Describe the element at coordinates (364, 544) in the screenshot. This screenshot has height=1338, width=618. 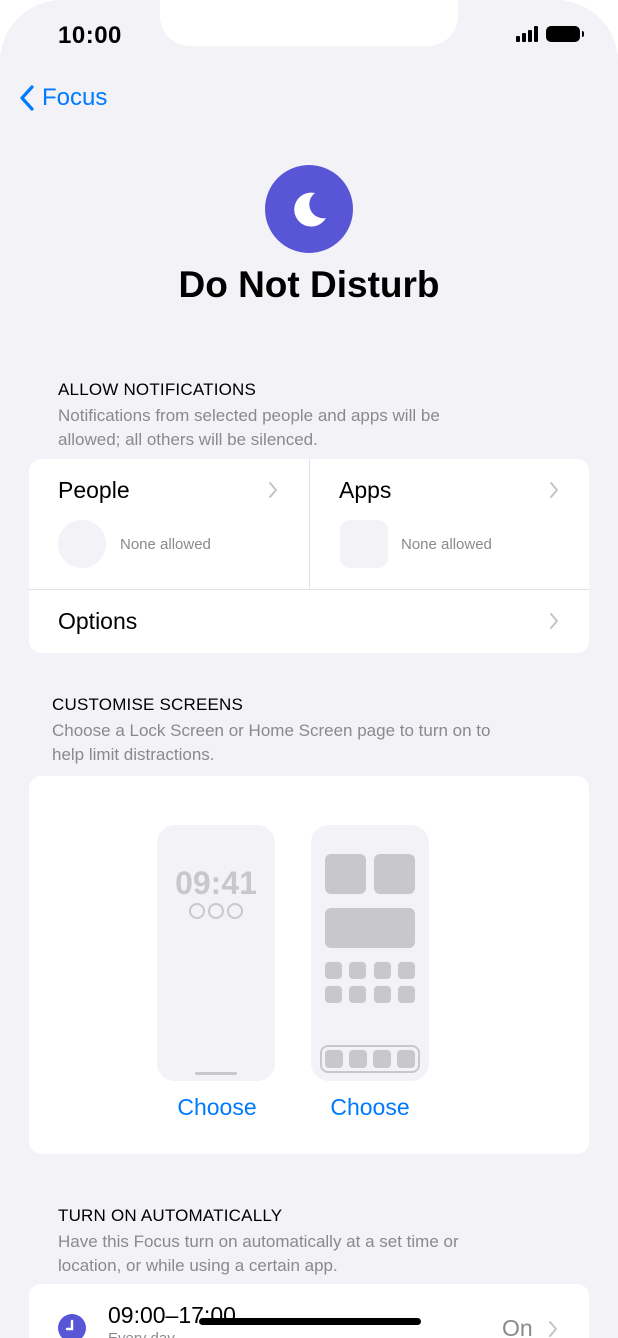
I see `app-icon-placeholder` at that location.